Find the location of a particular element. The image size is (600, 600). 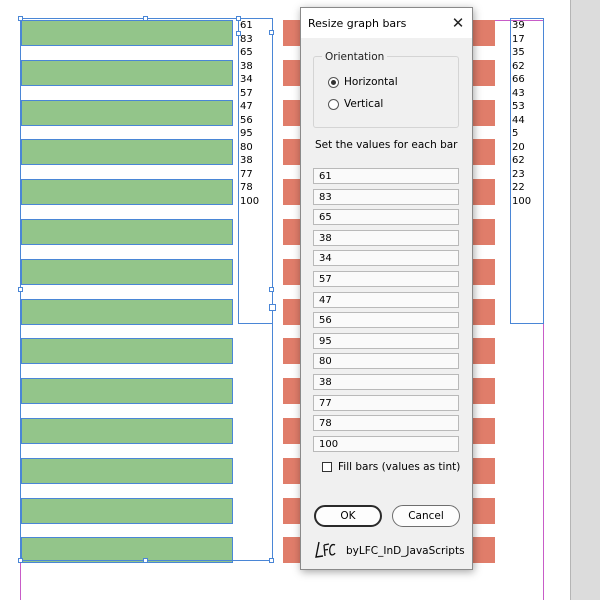

value-label: 80 is located at coordinates (246, 147).